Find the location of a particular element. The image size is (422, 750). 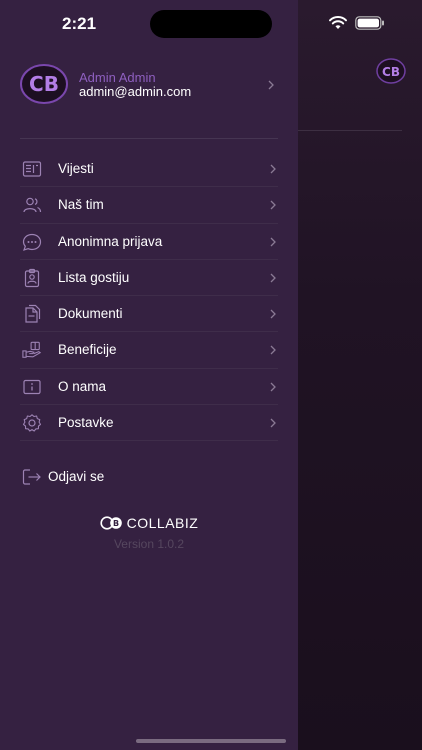

menu-item-label: Vijesti is located at coordinates (76, 168).